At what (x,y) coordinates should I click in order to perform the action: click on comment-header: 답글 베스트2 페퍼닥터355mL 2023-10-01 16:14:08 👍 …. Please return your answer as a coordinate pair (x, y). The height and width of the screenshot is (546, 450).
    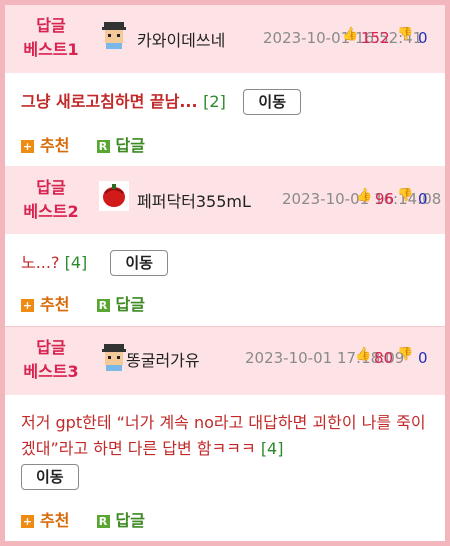
    Looking at the image, I should click on (225, 200).